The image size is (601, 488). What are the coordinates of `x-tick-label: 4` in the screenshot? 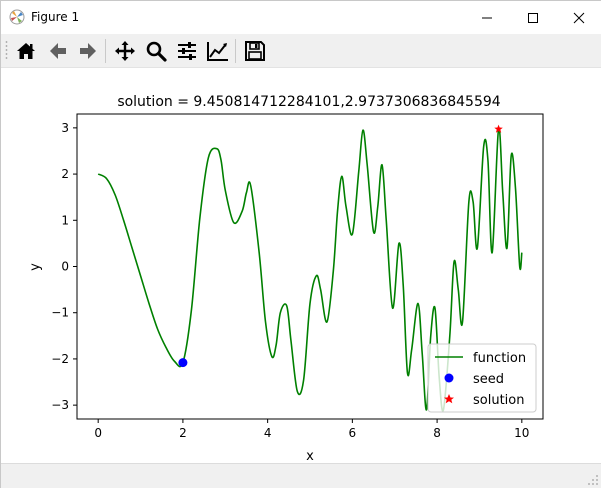 It's located at (268, 433).